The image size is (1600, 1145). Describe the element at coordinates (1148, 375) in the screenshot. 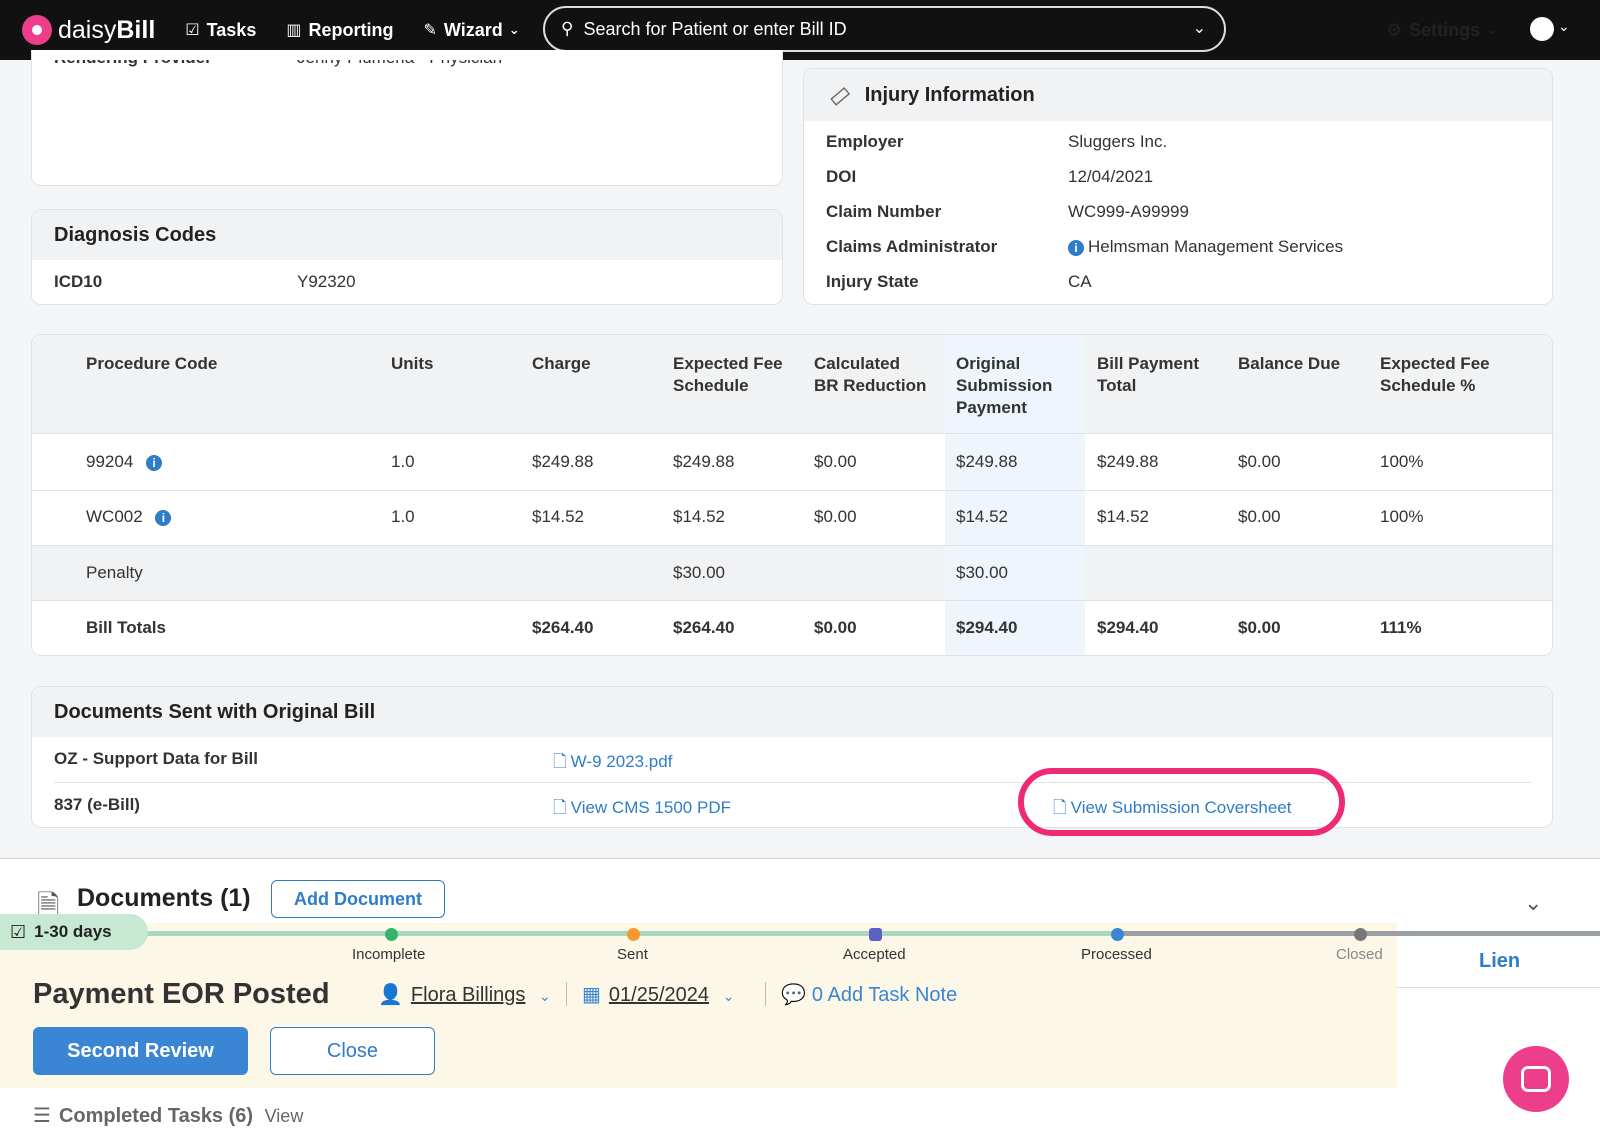

I see `col-header-bill-payment: Bill Payment Total` at that location.